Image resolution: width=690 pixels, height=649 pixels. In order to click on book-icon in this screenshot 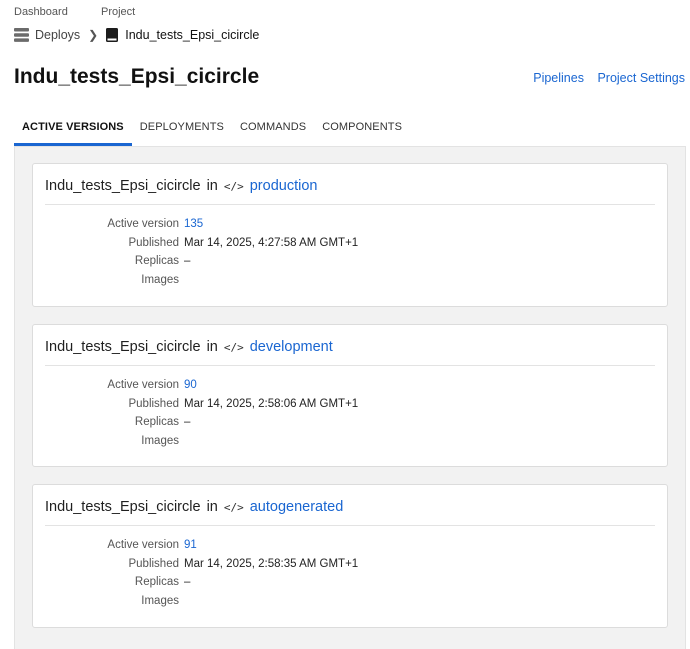, I will do `click(112, 35)`.